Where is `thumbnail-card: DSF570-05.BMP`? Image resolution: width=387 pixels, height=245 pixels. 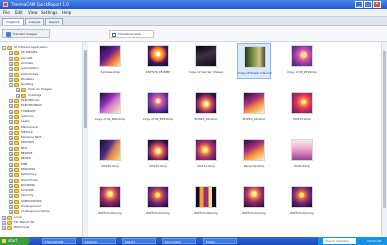 thumbnail-card: DSF570-05.BMP is located at coordinates (158, 61).